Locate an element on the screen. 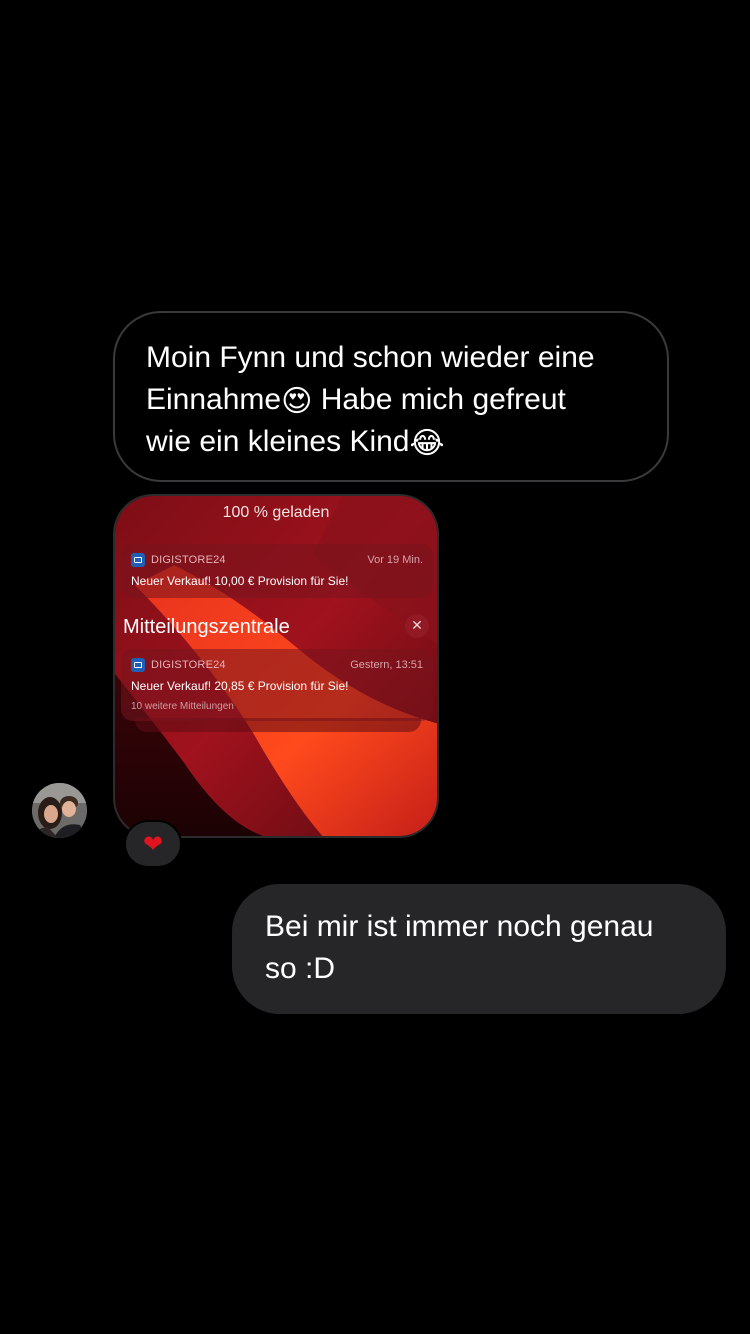 The width and height of the screenshot is (750, 1334). more-notifications-label: 10 weitere Mitteilungen is located at coordinates (182, 706).